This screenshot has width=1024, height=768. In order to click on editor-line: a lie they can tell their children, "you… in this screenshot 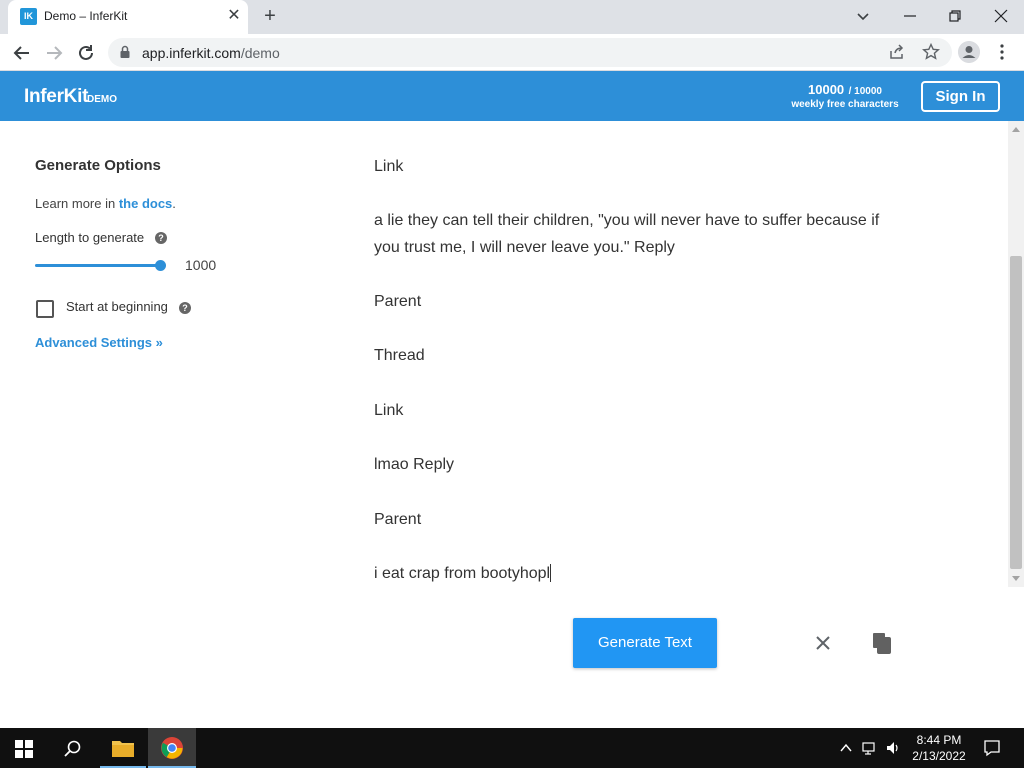, I will do `click(627, 220)`.